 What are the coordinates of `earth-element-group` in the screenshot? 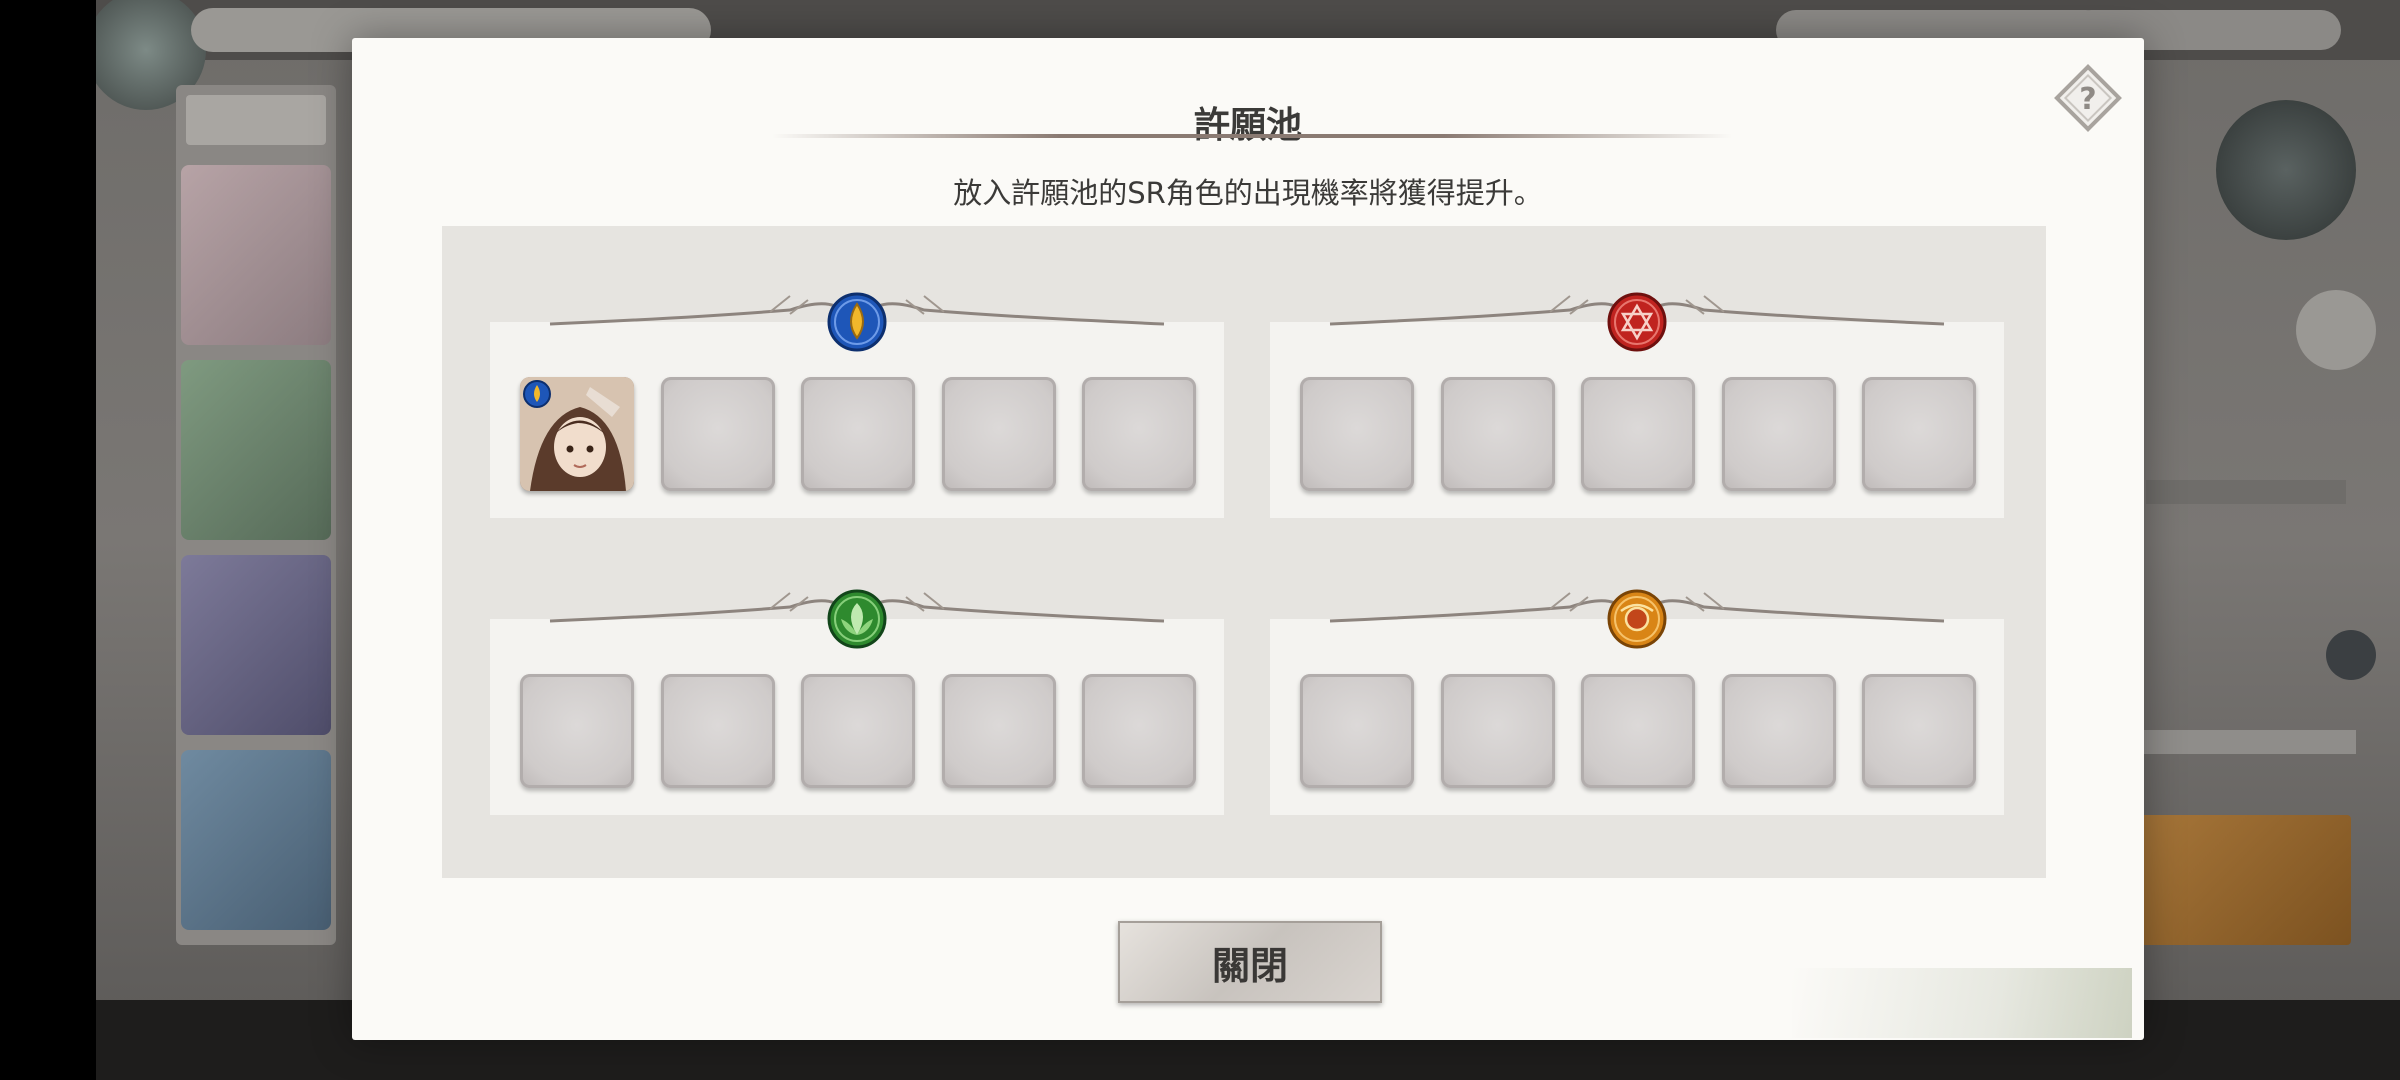 It's located at (1637, 702).